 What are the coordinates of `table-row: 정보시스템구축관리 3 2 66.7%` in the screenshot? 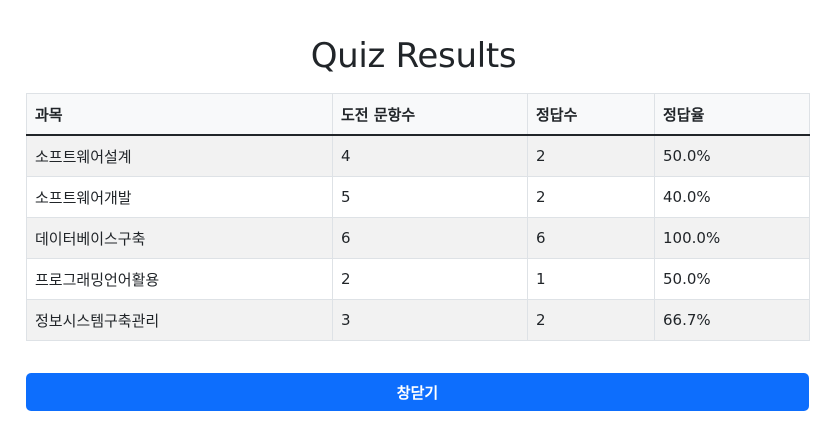 It's located at (418, 320).